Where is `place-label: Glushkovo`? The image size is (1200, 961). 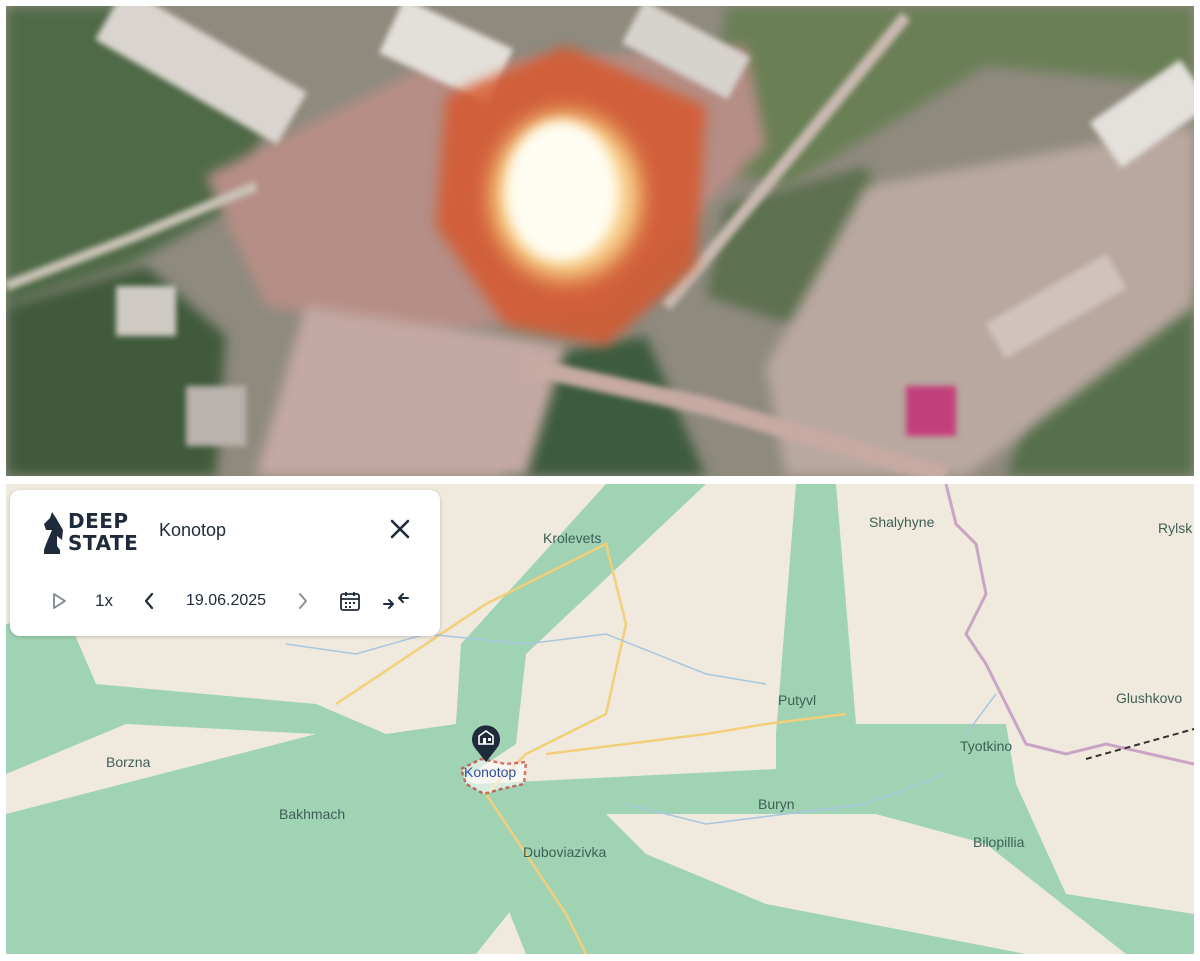
place-label: Glushkovo is located at coordinates (1149, 698).